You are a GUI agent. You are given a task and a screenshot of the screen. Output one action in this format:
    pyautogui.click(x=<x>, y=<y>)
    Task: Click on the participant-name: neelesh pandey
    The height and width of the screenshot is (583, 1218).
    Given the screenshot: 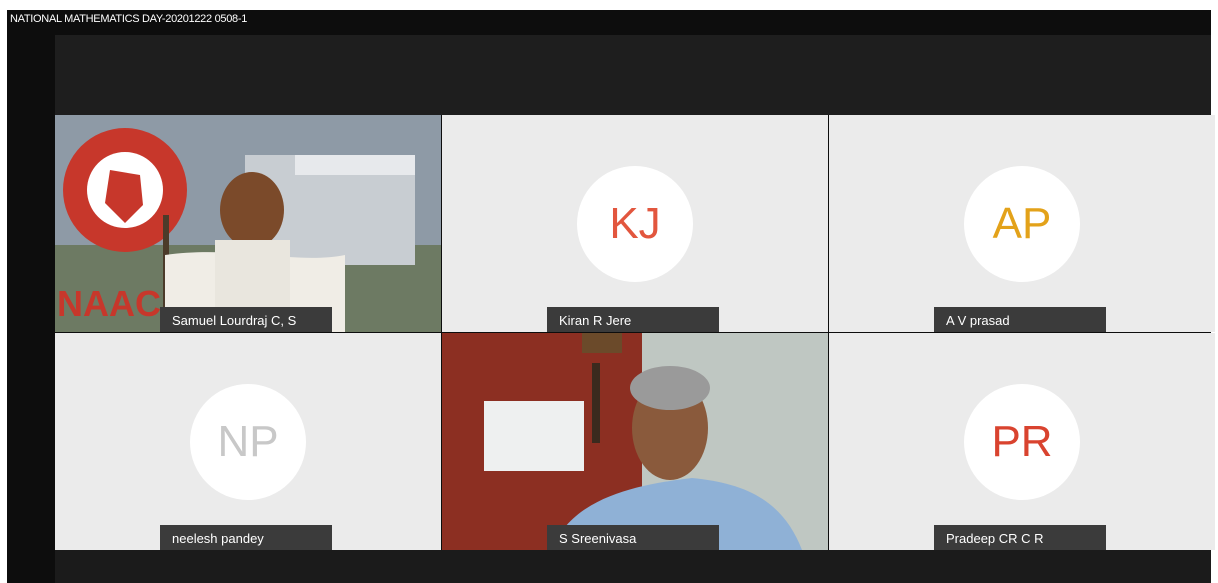 What is the action you would take?
    pyautogui.click(x=246, y=537)
    